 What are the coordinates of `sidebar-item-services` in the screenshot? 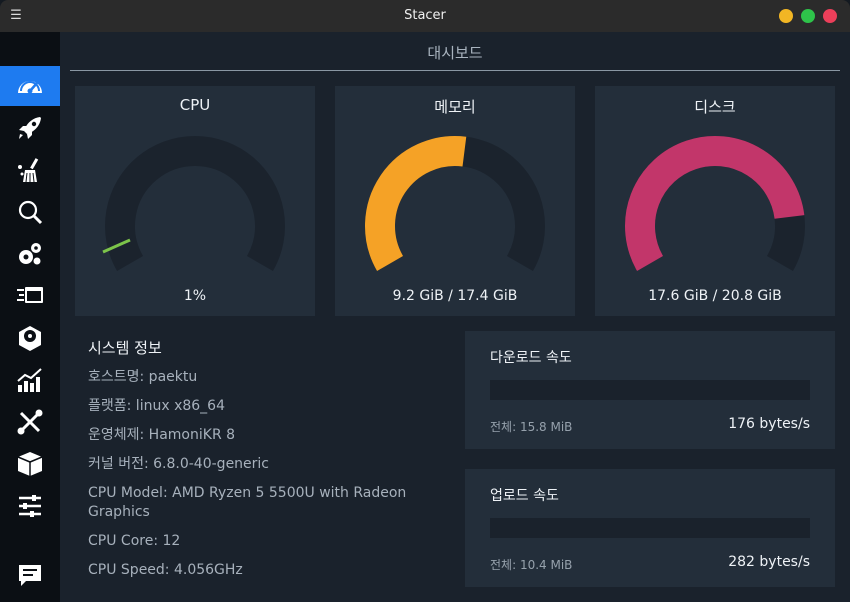 It's located at (30, 254).